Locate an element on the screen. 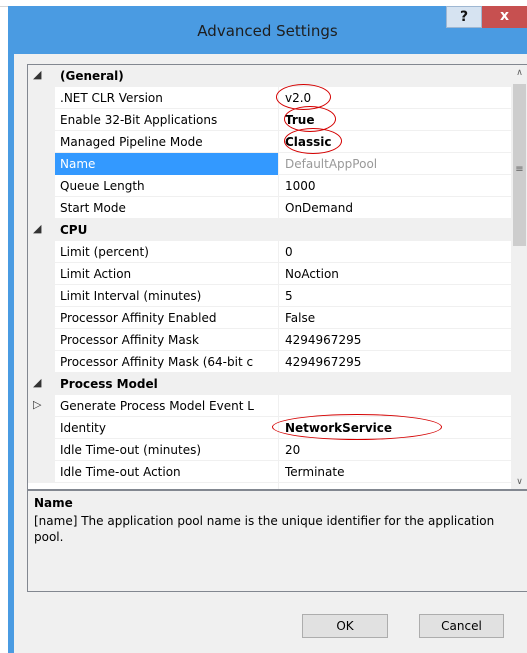 This screenshot has height=653, width=527. property-row: Name DefaultAppPool is located at coordinates (269, 164).